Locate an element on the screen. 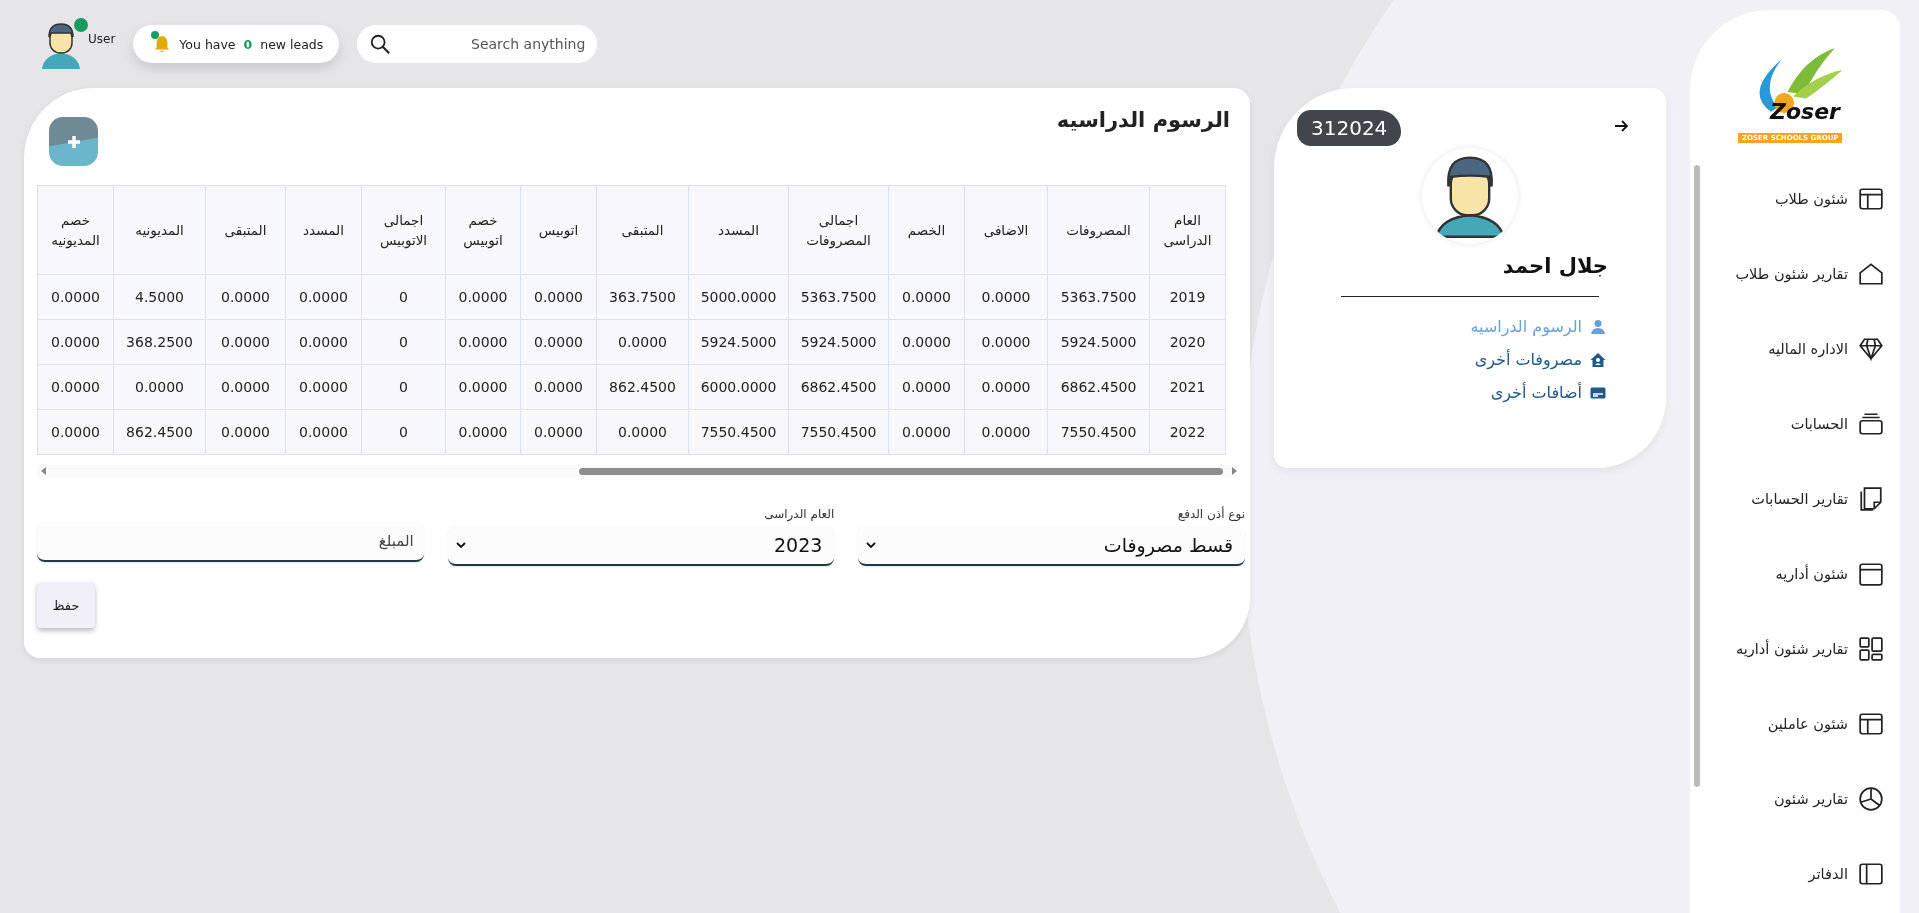  field-label: العام الدراسى is located at coordinates (799, 514).